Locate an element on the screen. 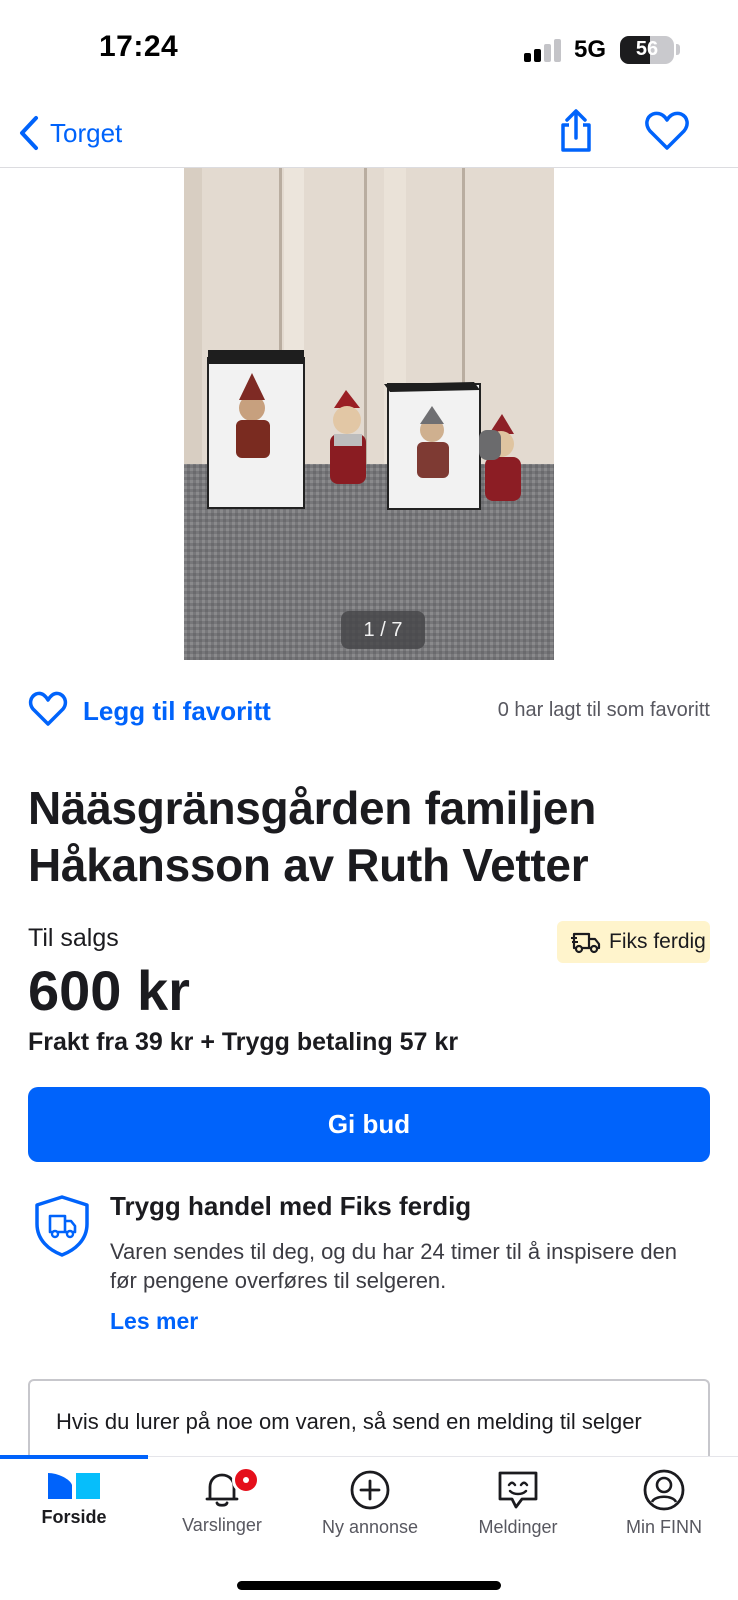 This screenshot has width=738, height=1600. tab-label: Min FINN is located at coordinates (664, 1527).